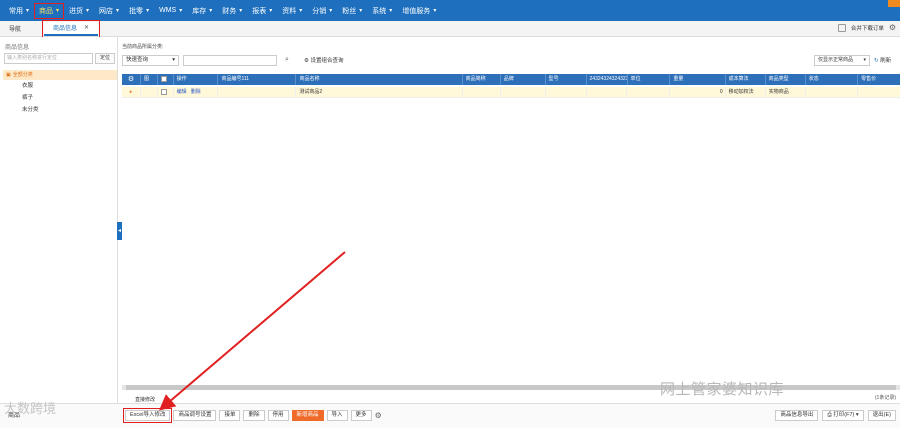 The width and height of the screenshot is (900, 428). Describe the element at coordinates (797, 415) in the screenshot. I see `export-button: 商品信息导出` at that location.